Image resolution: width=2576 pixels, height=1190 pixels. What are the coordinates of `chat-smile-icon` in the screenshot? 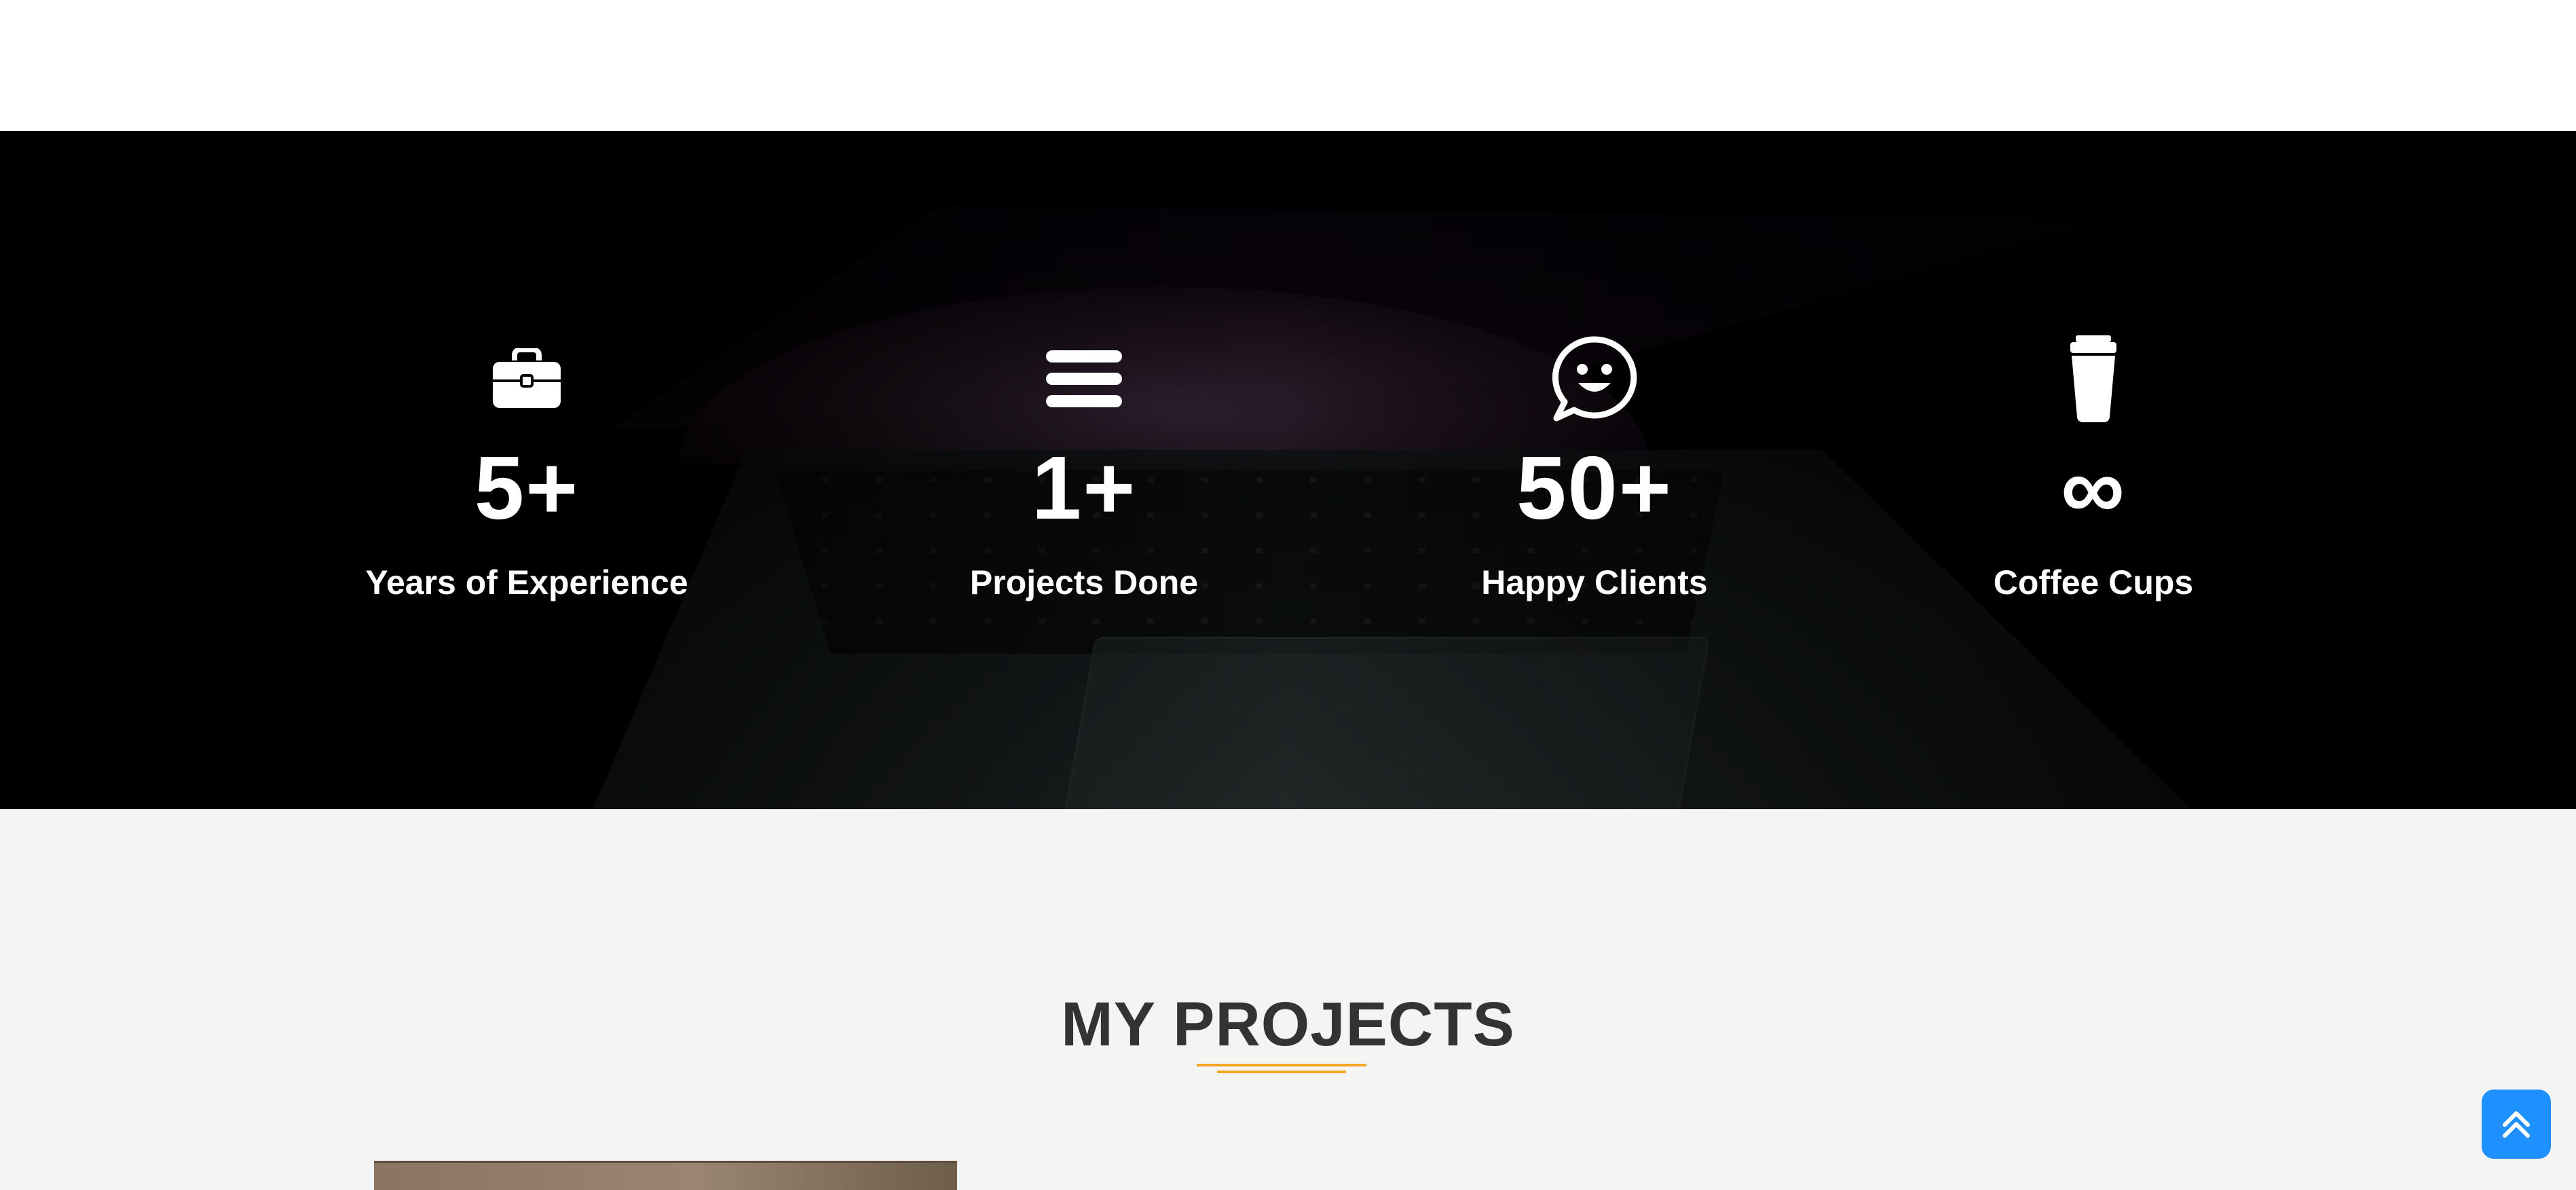 It's located at (1595, 379).